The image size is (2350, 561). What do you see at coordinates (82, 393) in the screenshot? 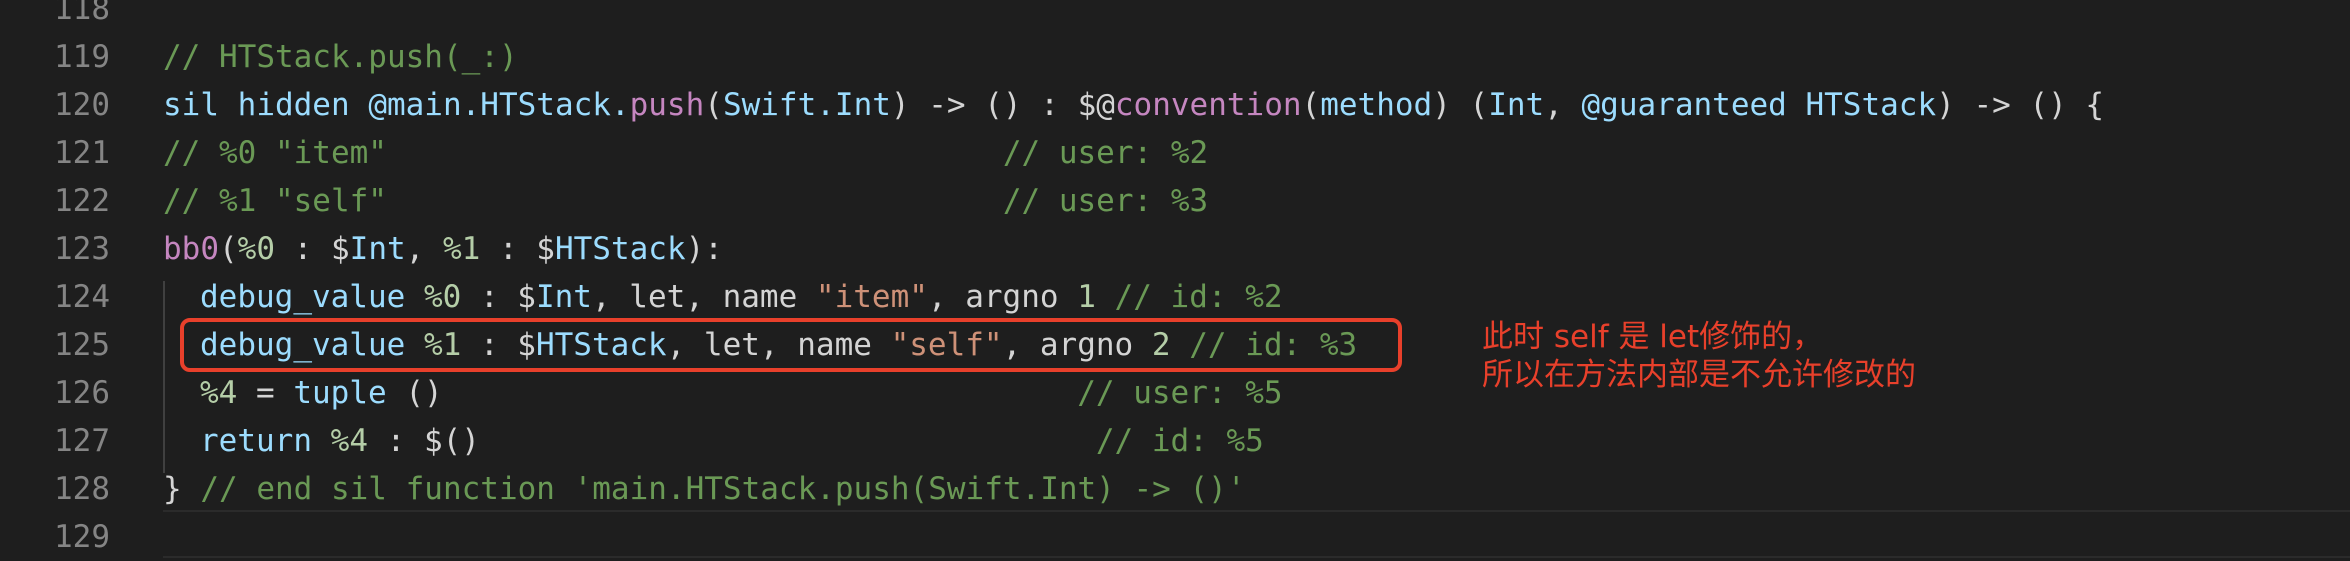
I see `line-number: 126` at bounding box center [82, 393].